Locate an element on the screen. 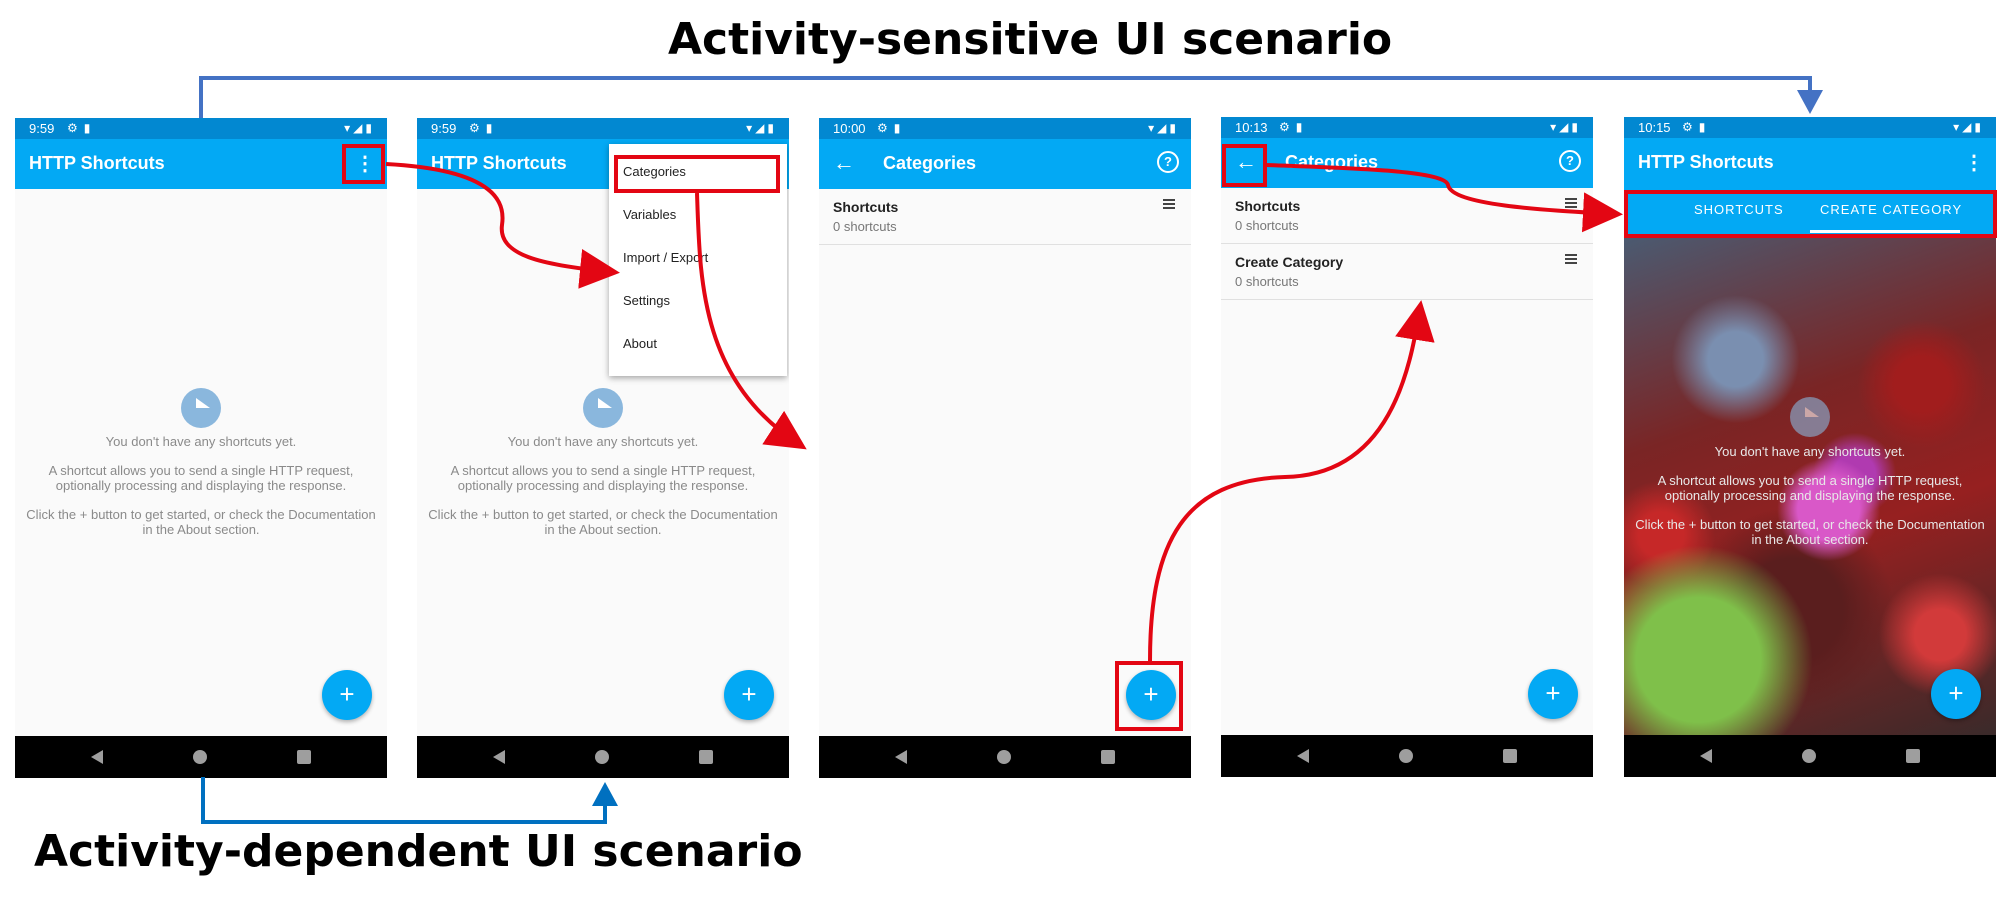 The width and height of the screenshot is (1998, 916). blue-arrow-bottom is located at coordinates (404, 800).